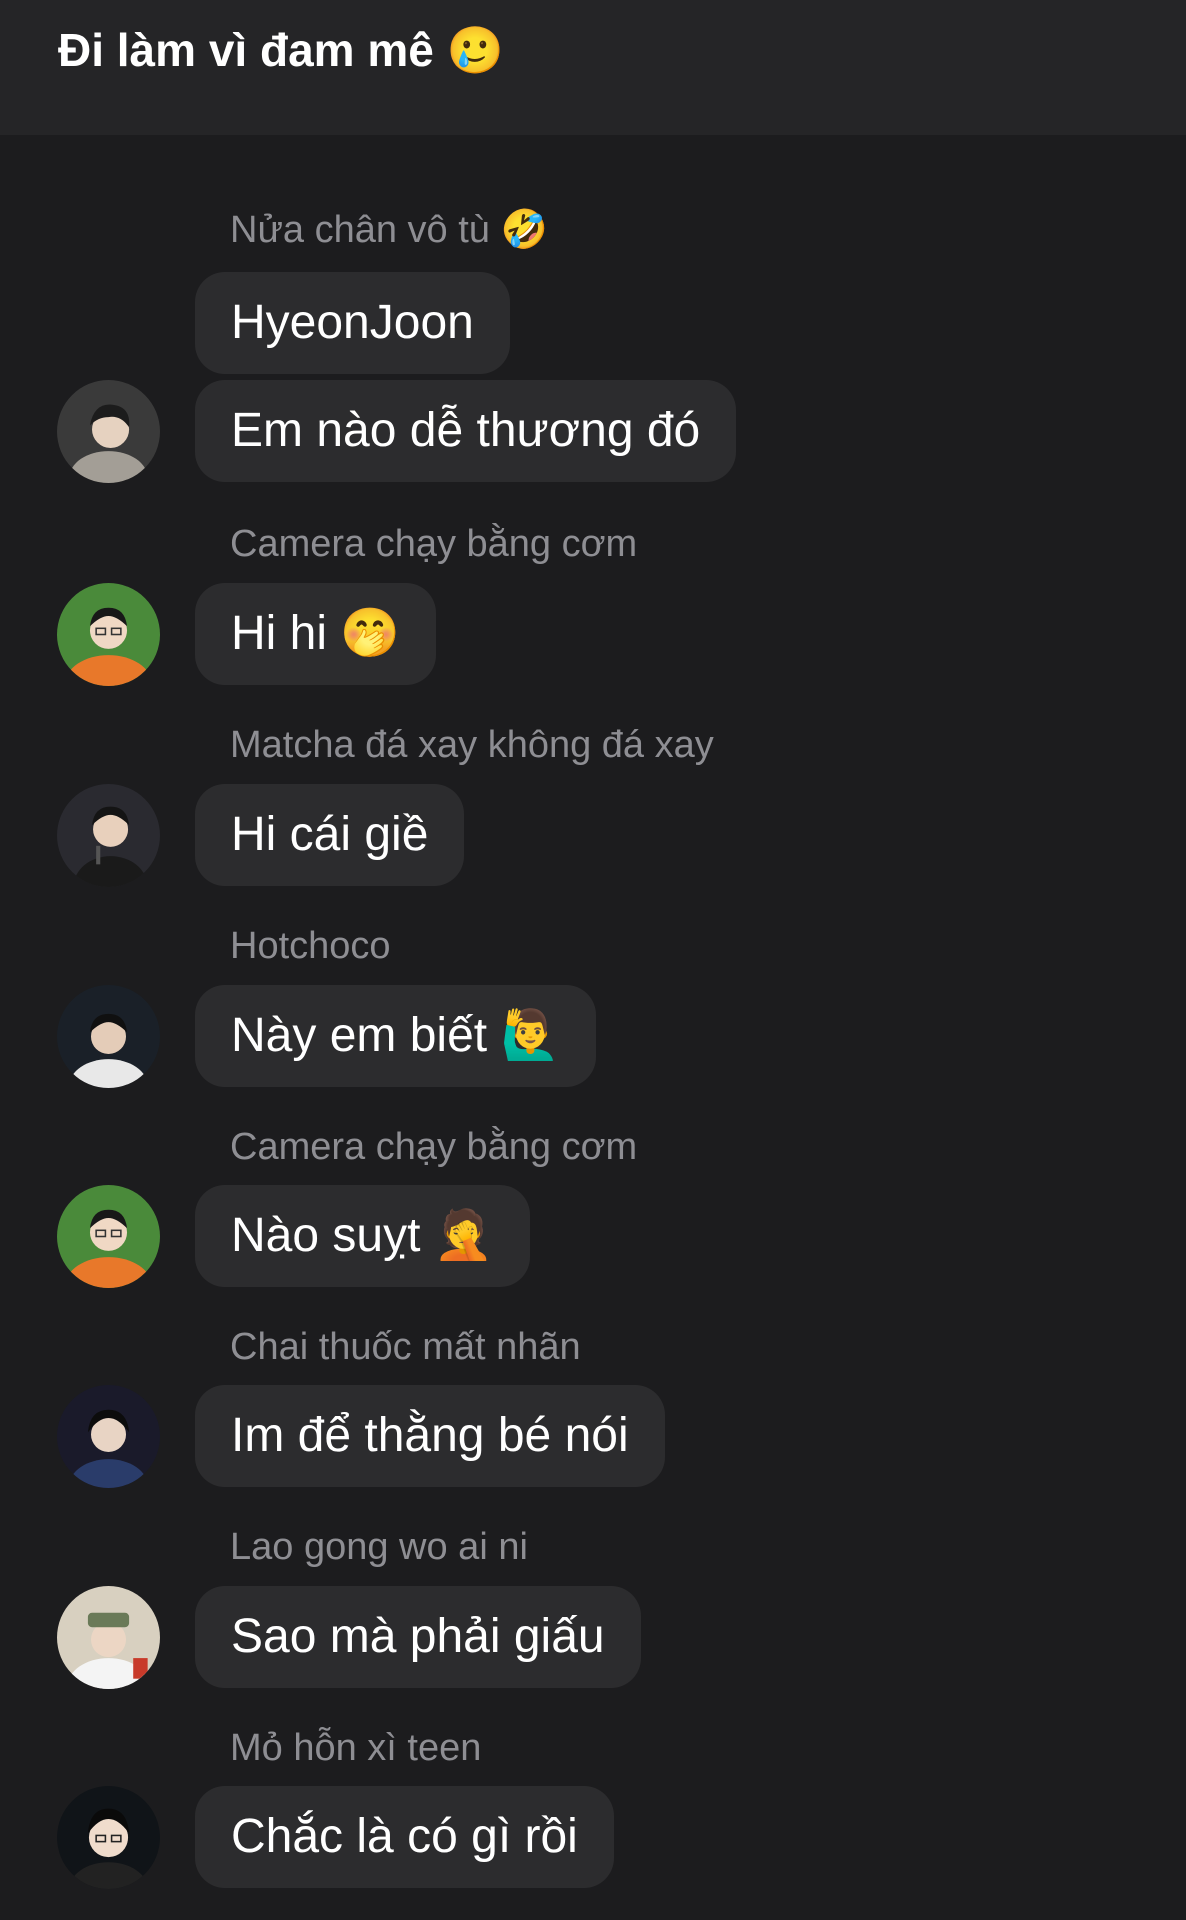 The height and width of the screenshot is (1920, 1186). I want to click on chat-header: Đi làm vì đam mê 🥲, so click(593, 67).